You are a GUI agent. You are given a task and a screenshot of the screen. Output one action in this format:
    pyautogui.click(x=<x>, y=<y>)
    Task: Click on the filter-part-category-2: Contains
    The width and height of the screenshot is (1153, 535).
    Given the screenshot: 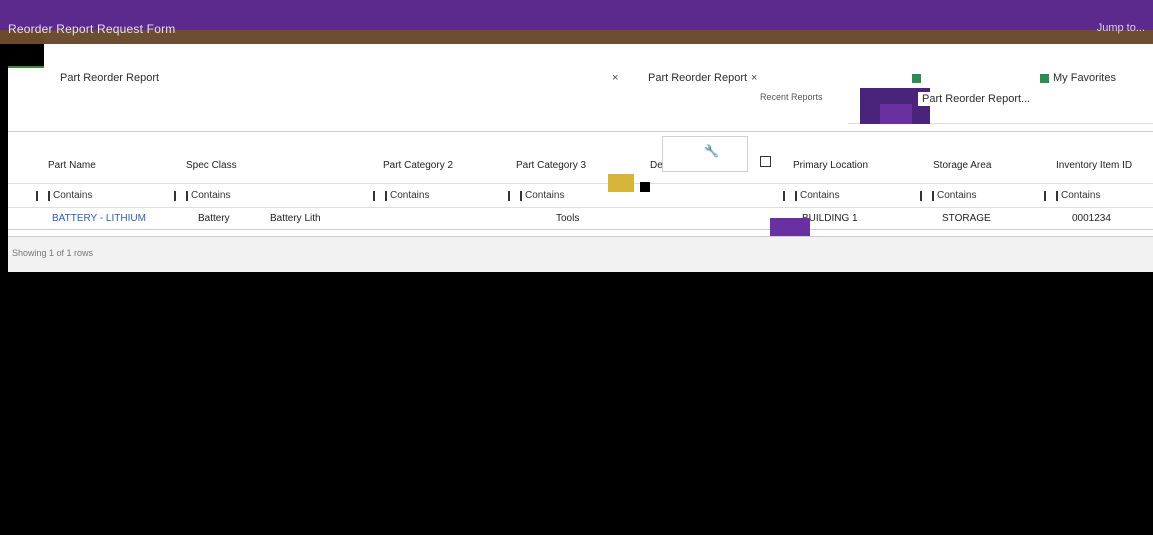 What is the action you would take?
    pyautogui.click(x=401, y=195)
    